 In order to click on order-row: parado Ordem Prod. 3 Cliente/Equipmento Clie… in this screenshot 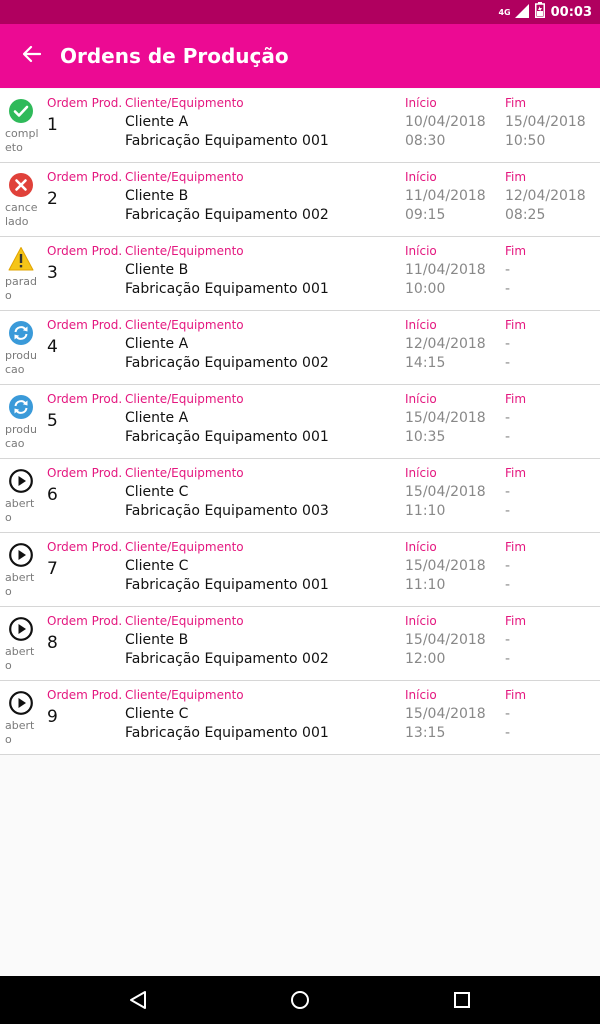, I will do `click(300, 274)`.